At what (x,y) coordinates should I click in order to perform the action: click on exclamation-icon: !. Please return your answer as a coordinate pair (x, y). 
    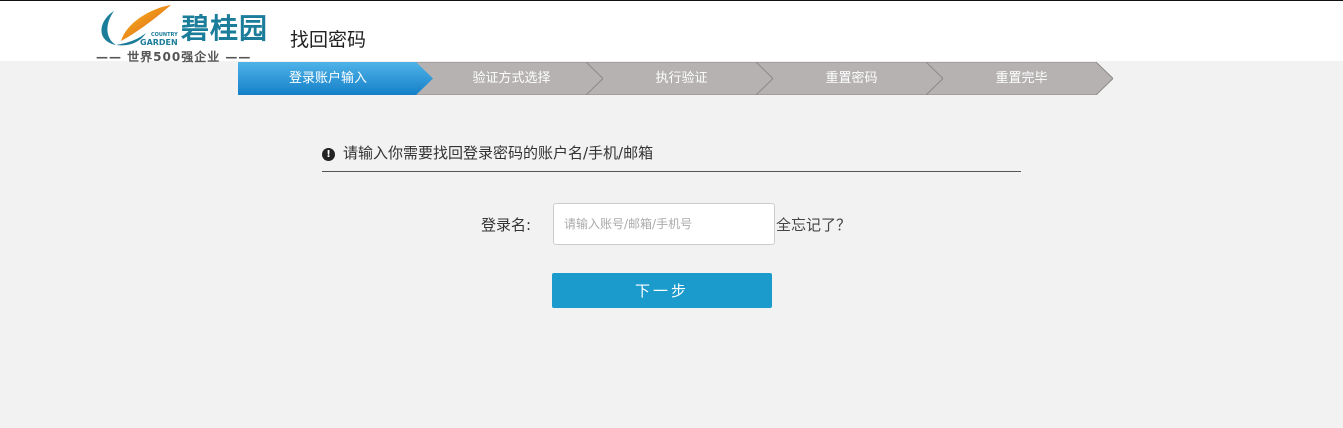
    Looking at the image, I should click on (328, 154).